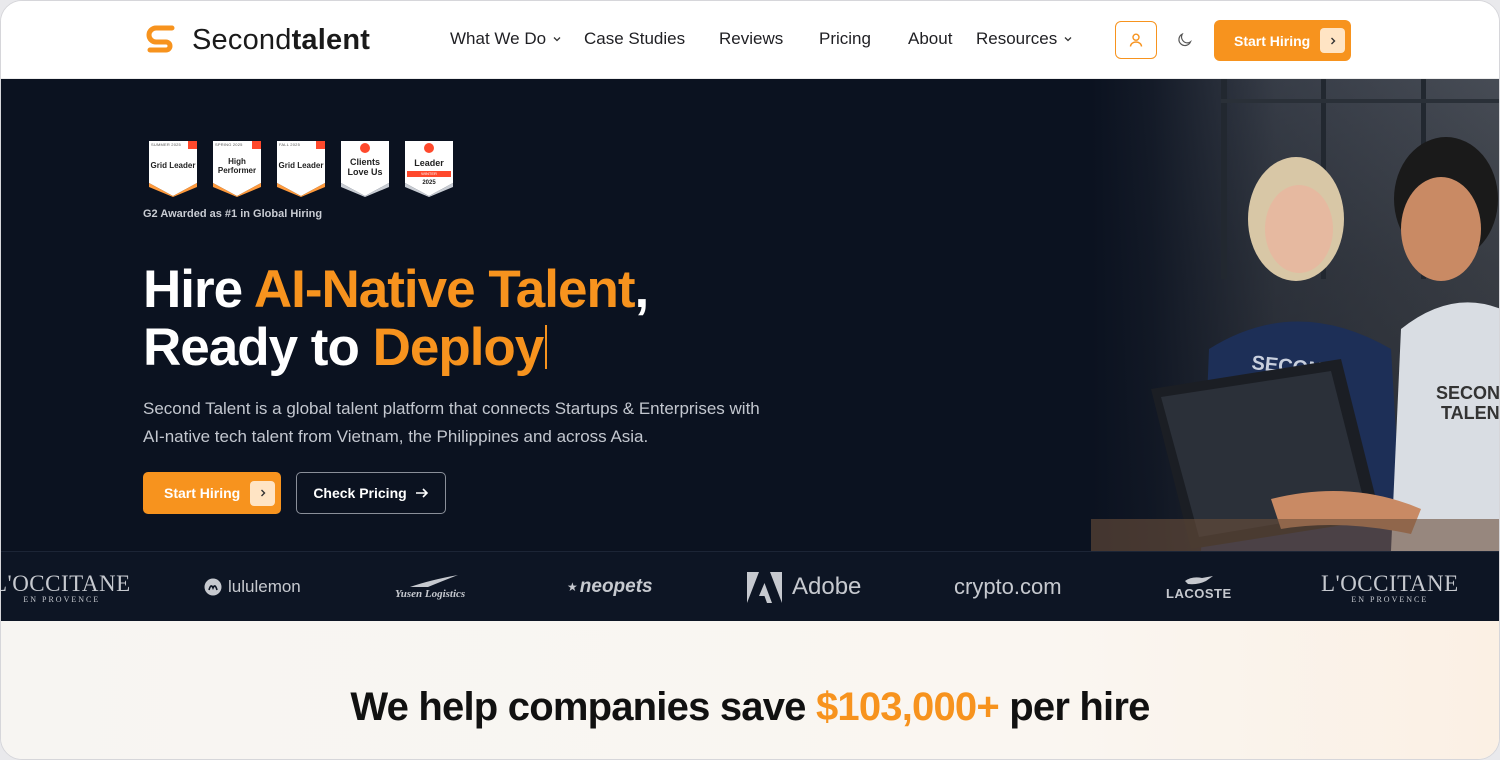 This screenshot has height=760, width=1500. I want to click on star-icon: ★, so click(572, 587).